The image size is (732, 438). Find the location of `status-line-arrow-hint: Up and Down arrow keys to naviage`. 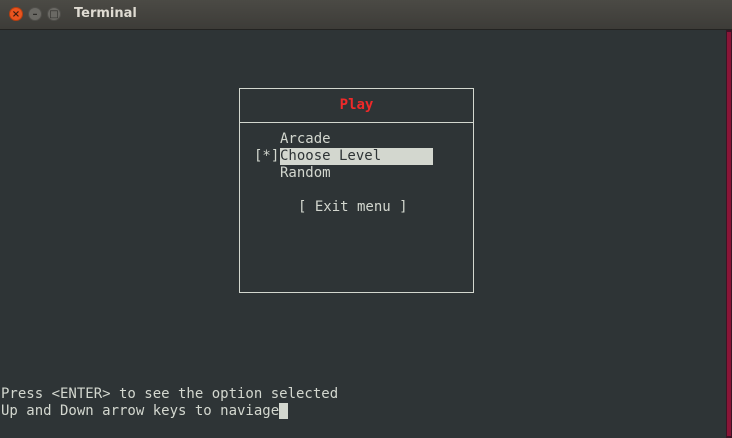

status-line-arrow-hint: Up and Down arrow keys to naviage is located at coordinates (145, 411).